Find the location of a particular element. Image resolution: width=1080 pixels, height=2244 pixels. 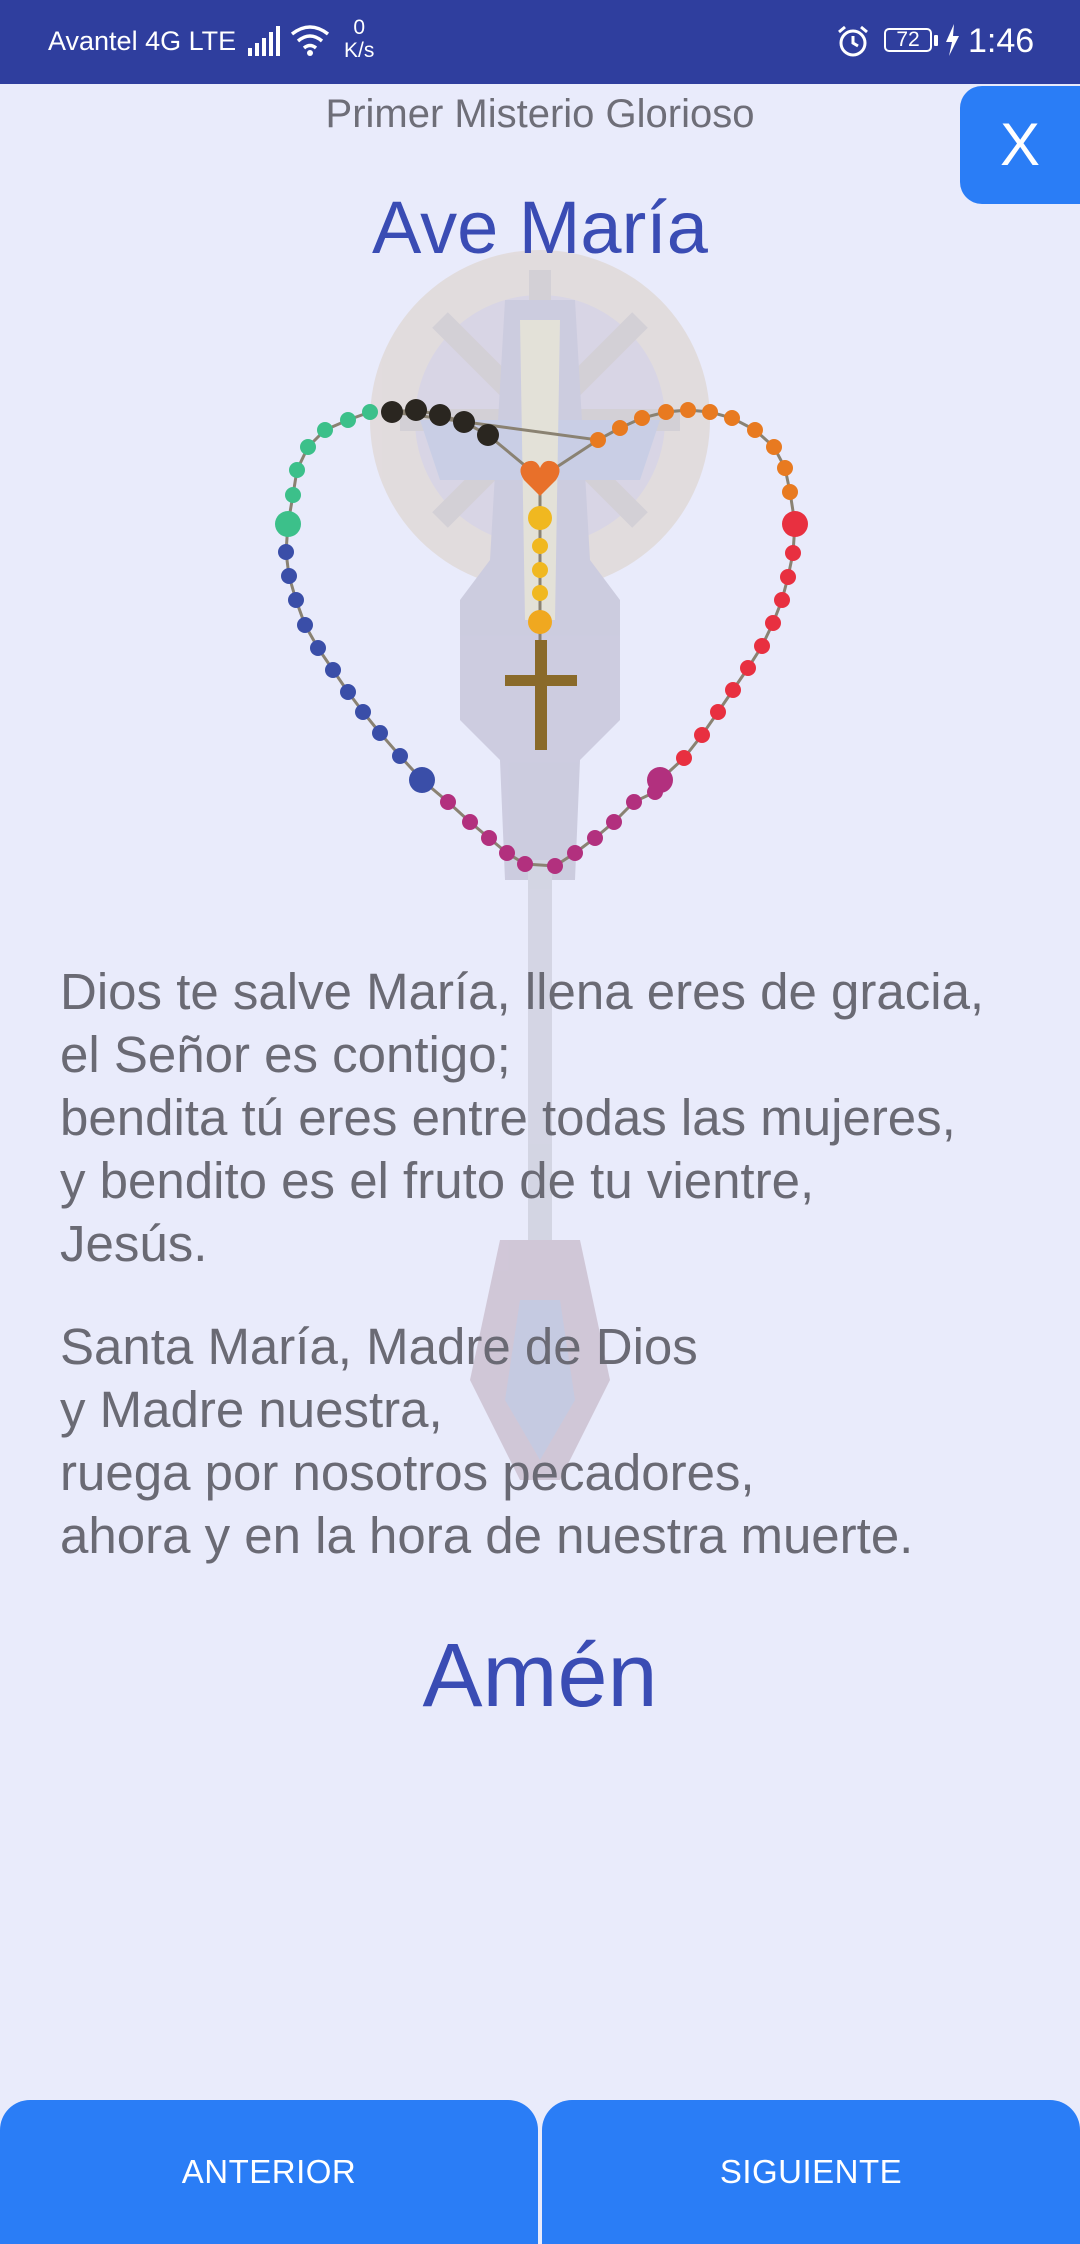

prayer-title: Ave María is located at coordinates (540, 227).